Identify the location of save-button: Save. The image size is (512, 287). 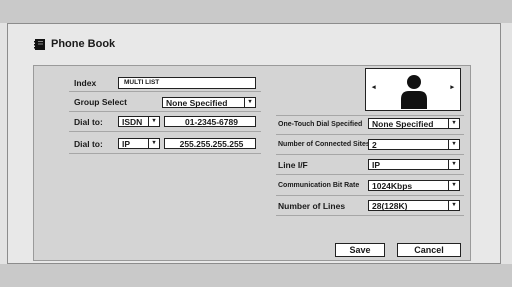
(360, 250).